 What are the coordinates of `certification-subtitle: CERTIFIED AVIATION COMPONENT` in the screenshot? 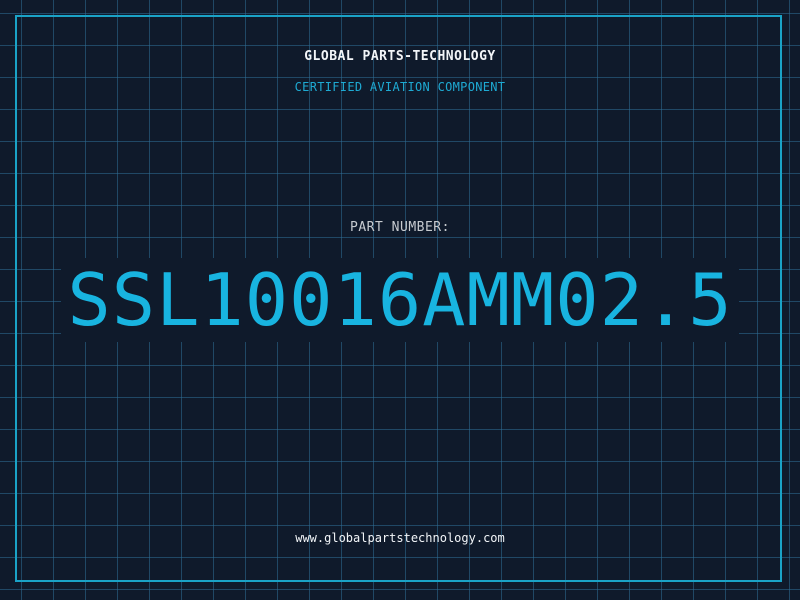 It's located at (400, 87).